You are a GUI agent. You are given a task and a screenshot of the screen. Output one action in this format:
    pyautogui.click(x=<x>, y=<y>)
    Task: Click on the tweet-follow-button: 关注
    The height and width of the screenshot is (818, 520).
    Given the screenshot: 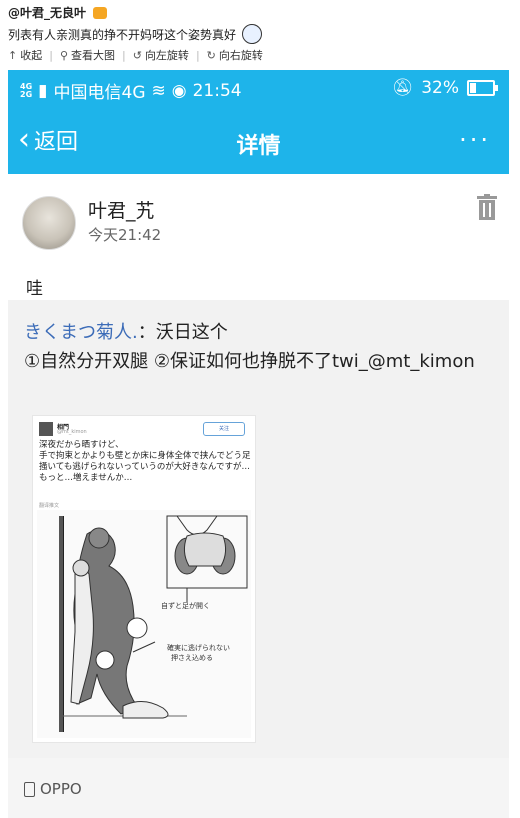 What is the action you would take?
    pyautogui.click(x=224, y=429)
    